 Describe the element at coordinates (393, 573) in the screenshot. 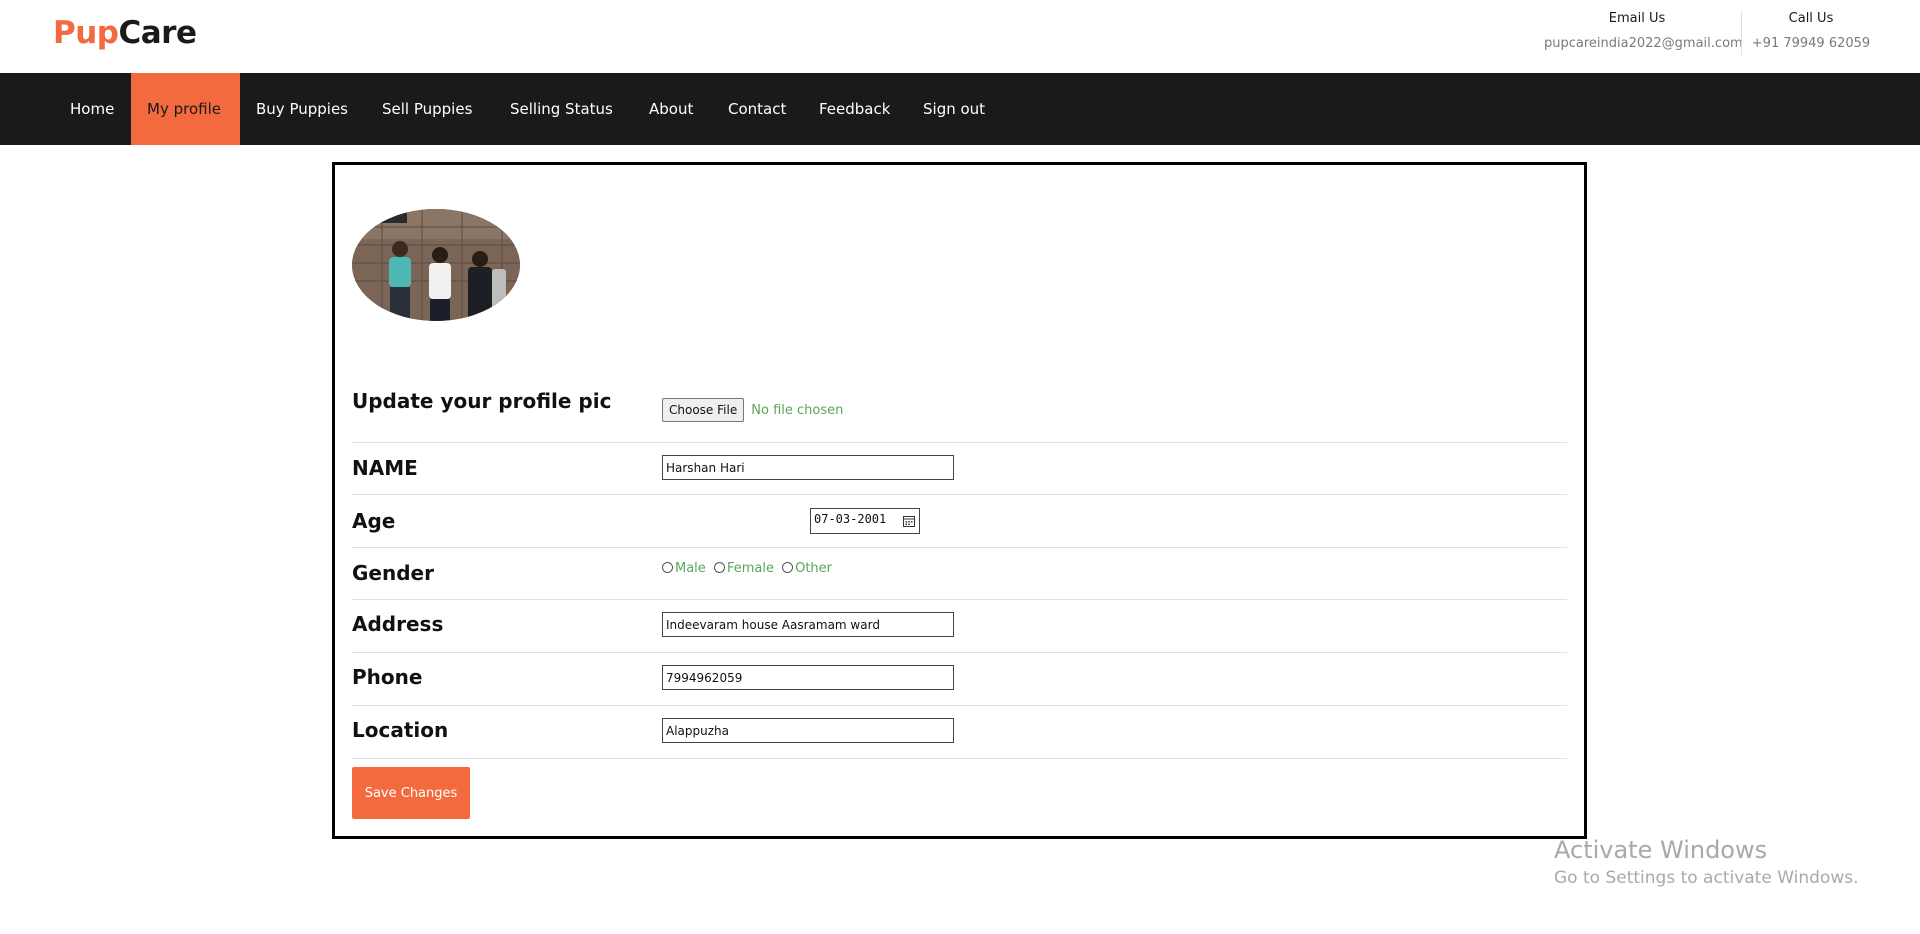

I see `gender-label: Gender` at that location.